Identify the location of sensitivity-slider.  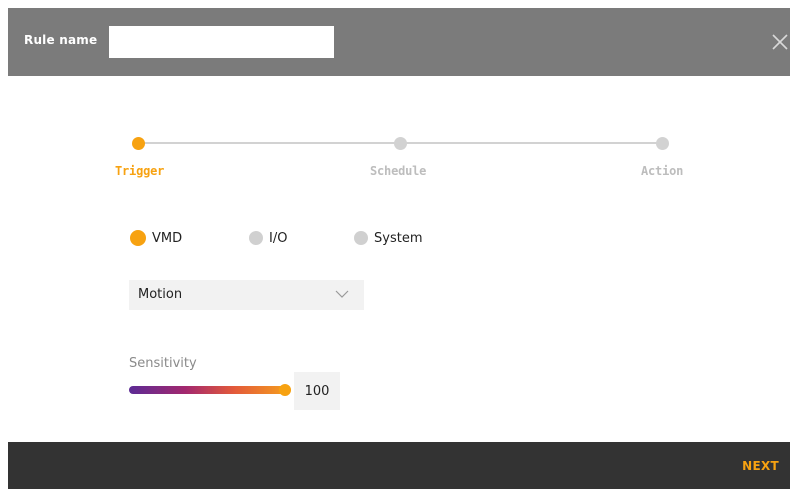
(210, 390).